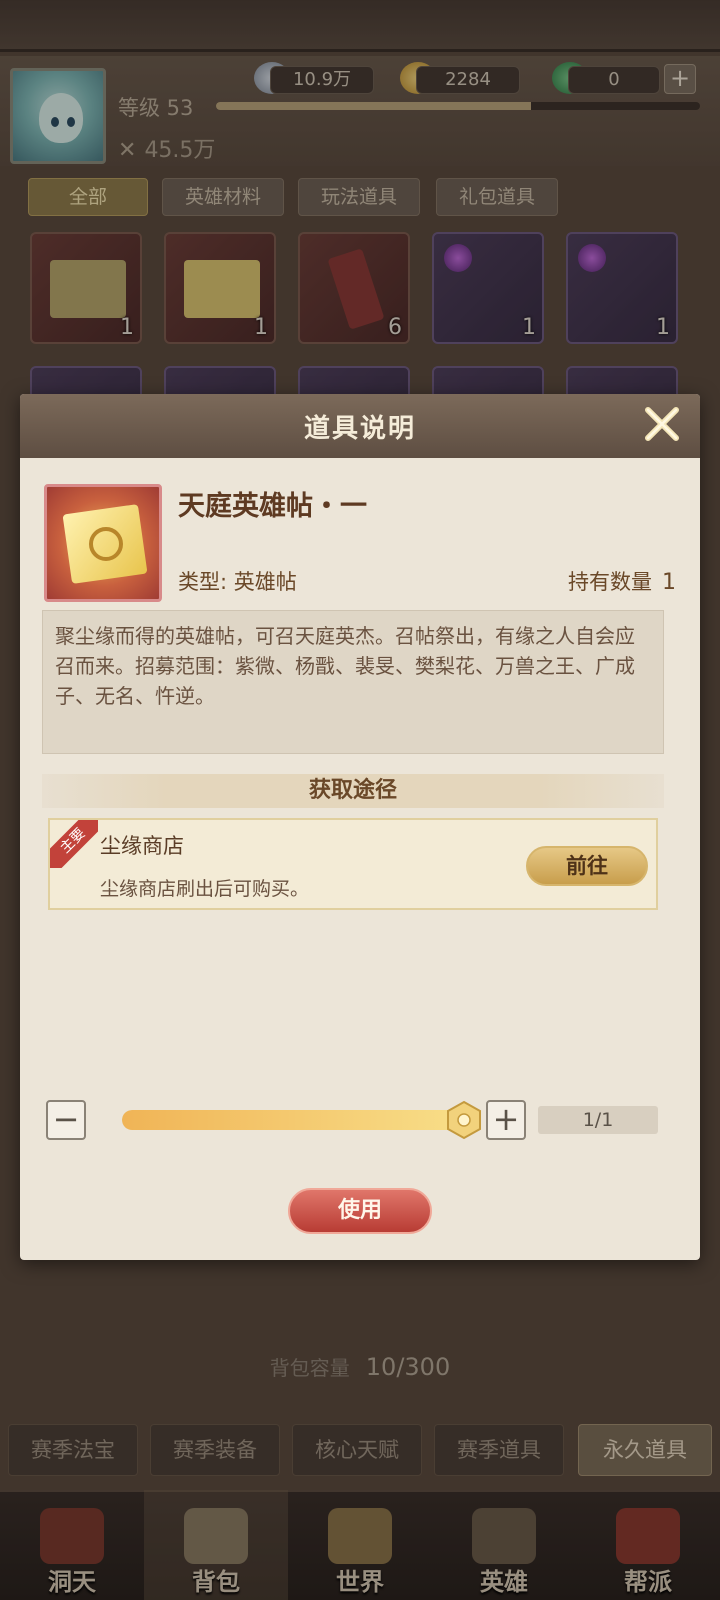 The image size is (720, 1600). I want to click on use-button: 使用, so click(360, 1211).